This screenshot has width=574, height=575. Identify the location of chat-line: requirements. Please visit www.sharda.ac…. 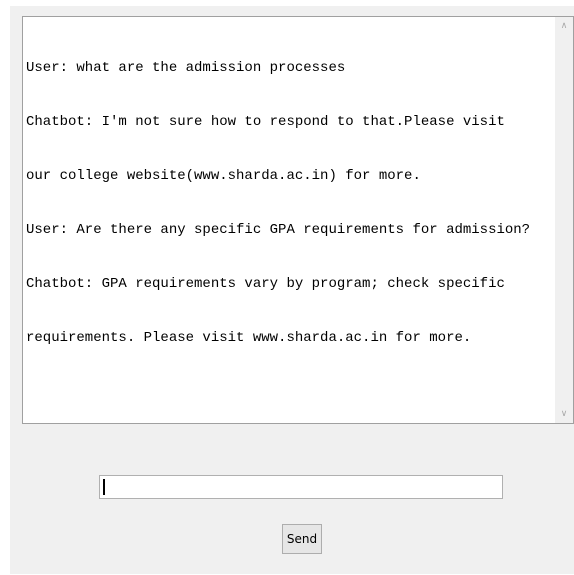
(249, 338).